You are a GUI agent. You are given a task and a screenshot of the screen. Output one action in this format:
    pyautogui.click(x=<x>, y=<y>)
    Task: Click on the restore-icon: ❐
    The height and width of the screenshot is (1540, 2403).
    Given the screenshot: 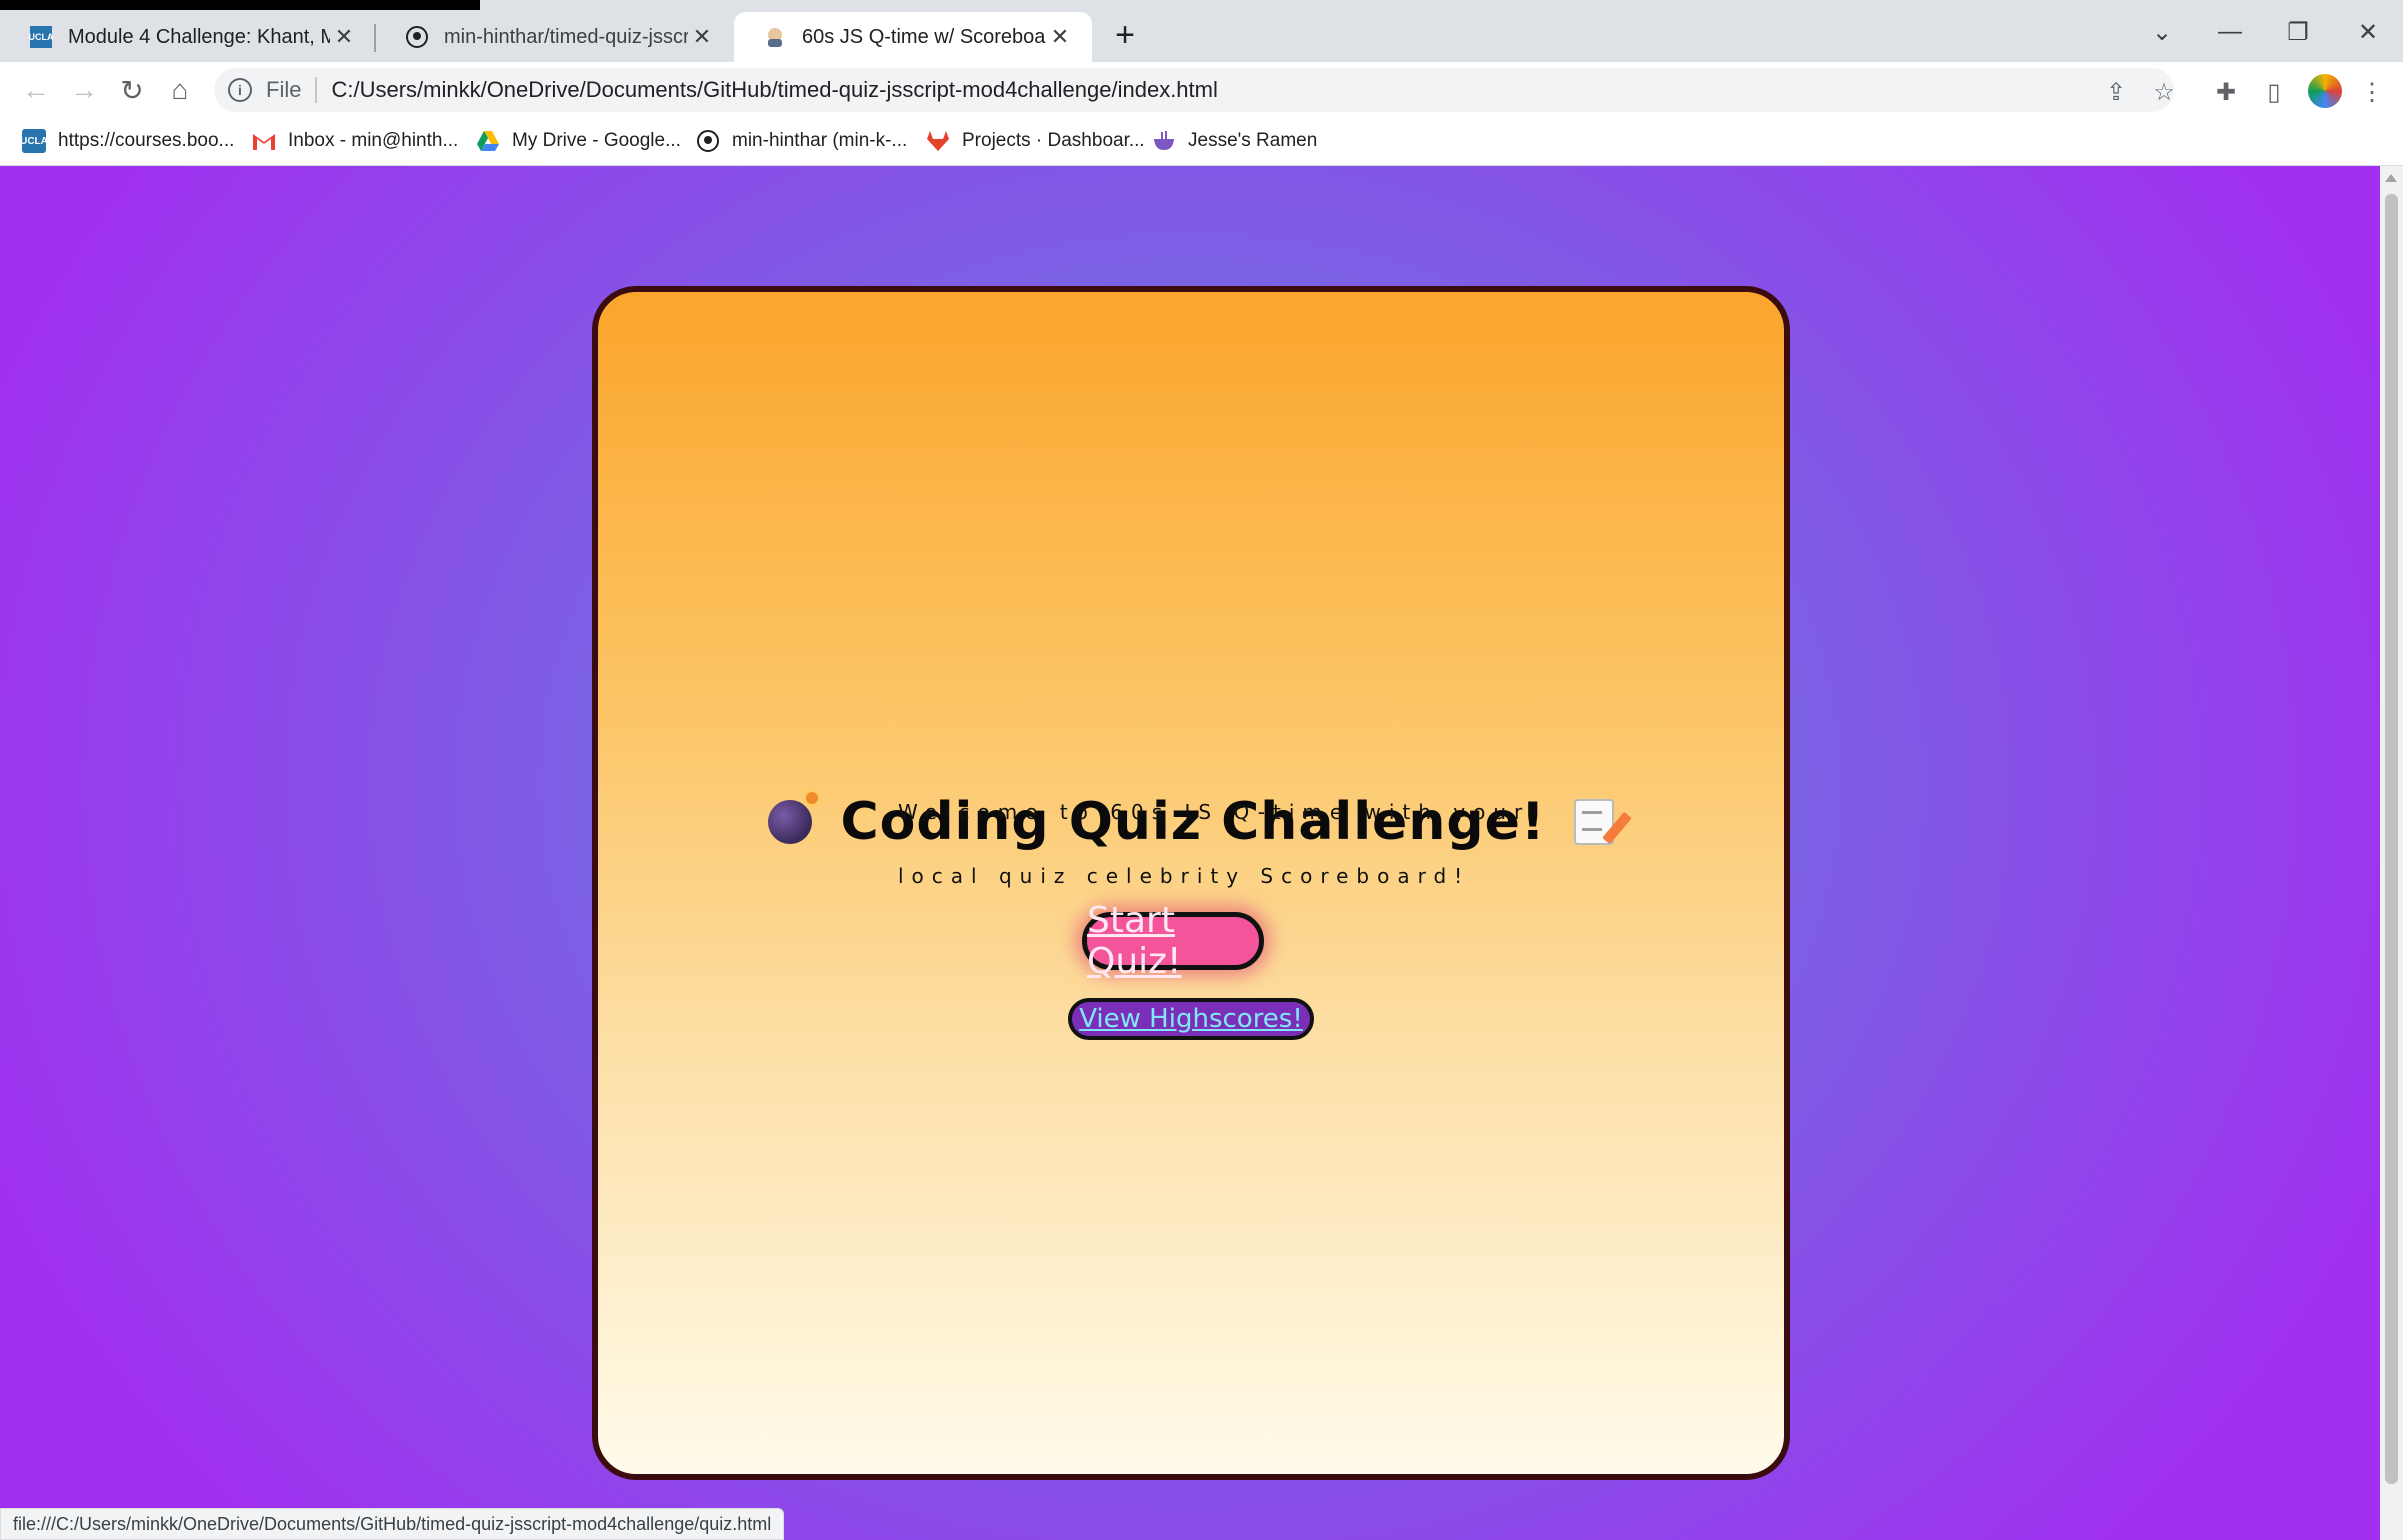 What is the action you would take?
    pyautogui.click(x=2298, y=32)
    